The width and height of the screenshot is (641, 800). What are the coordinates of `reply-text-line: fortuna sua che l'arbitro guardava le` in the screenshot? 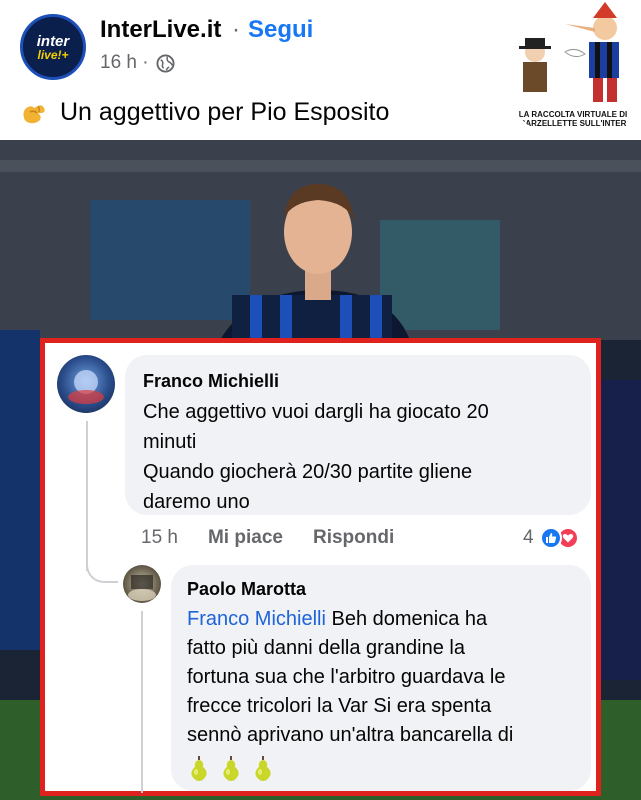 It's located at (346, 677).